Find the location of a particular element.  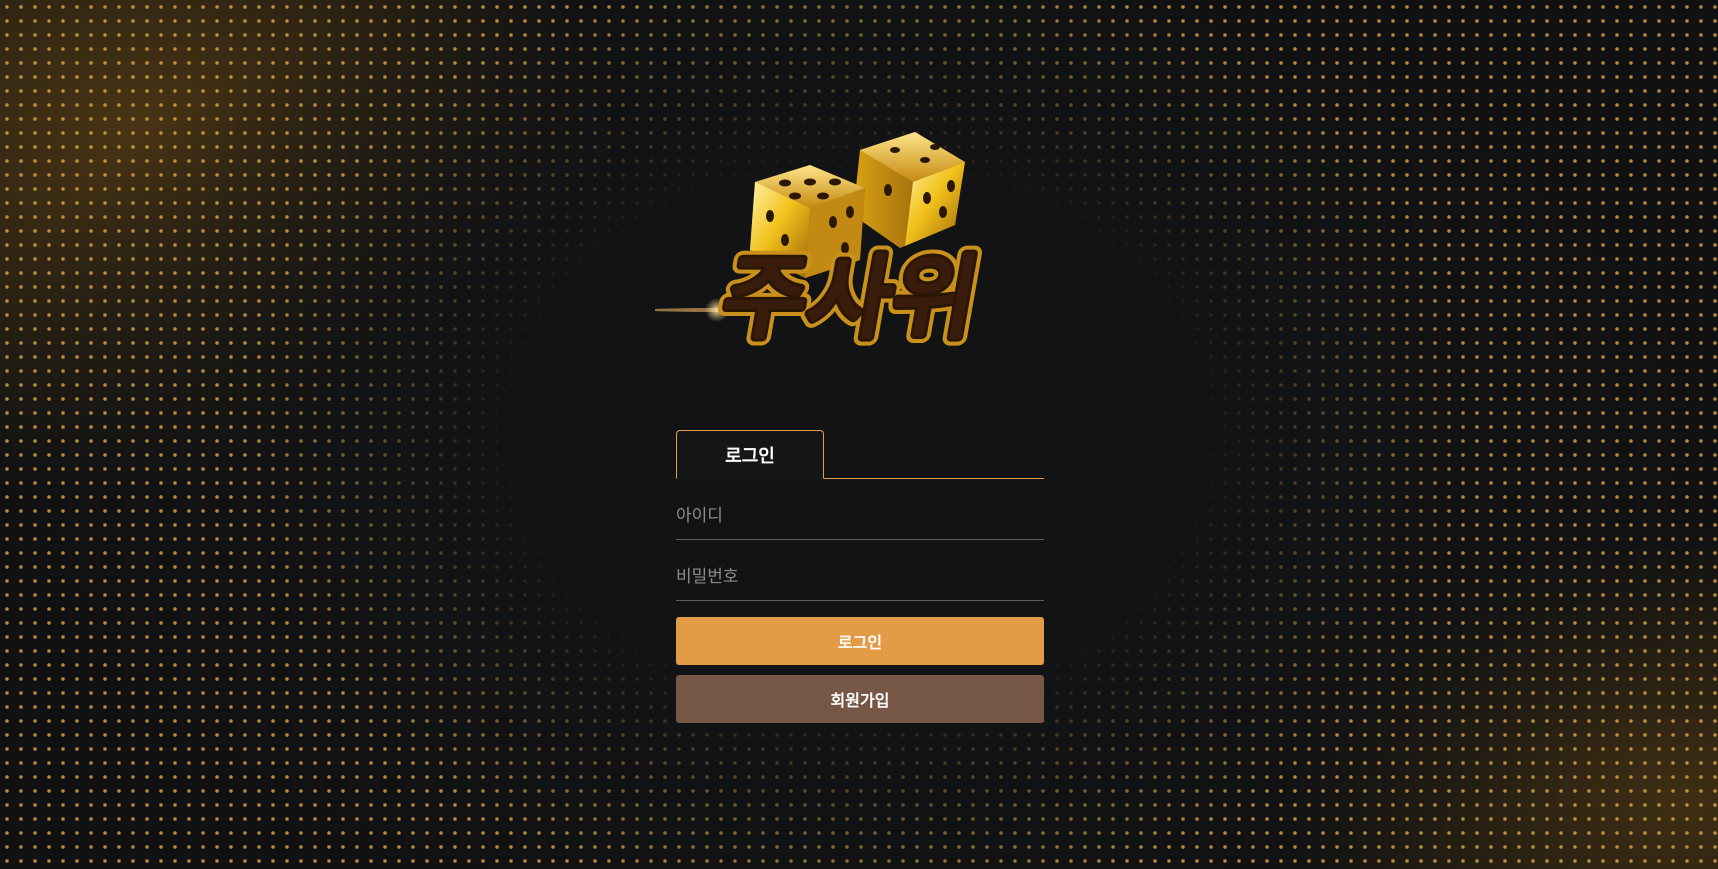

password-input is located at coordinates (860, 577).